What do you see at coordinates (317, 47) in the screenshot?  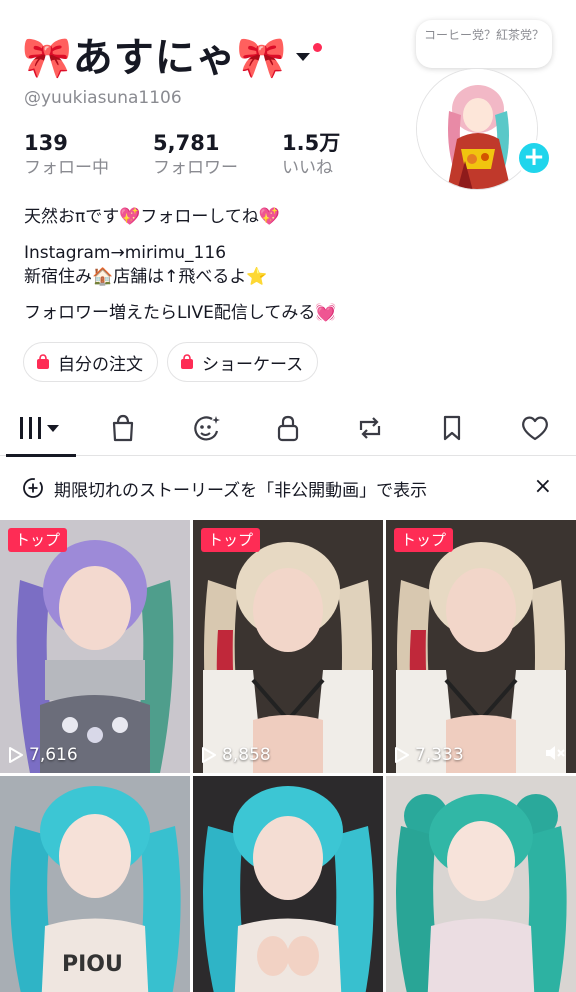 I see `notification-dot` at bounding box center [317, 47].